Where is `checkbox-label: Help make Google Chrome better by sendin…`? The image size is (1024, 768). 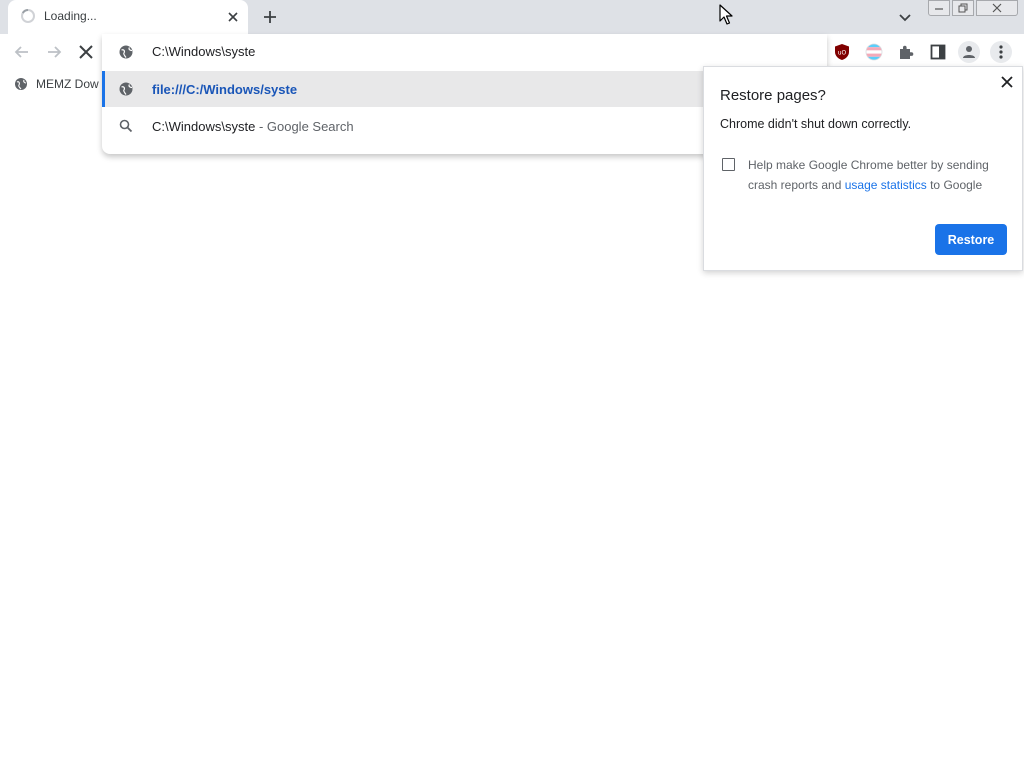 checkbox-label: Help make Google Chrome better by sendin… is located at coordinates (878, 175).